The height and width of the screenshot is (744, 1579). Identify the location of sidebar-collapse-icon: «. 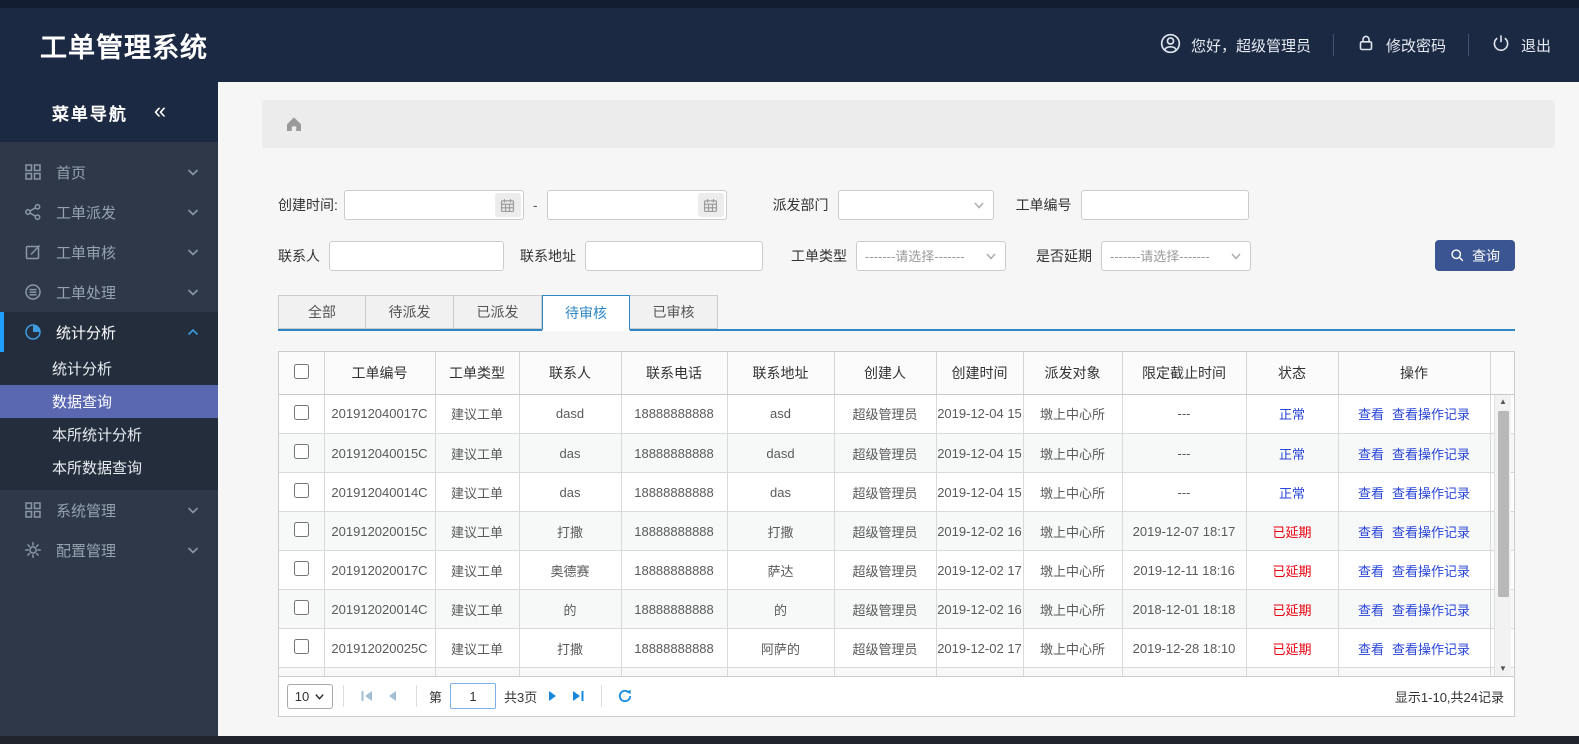
(160, 111).